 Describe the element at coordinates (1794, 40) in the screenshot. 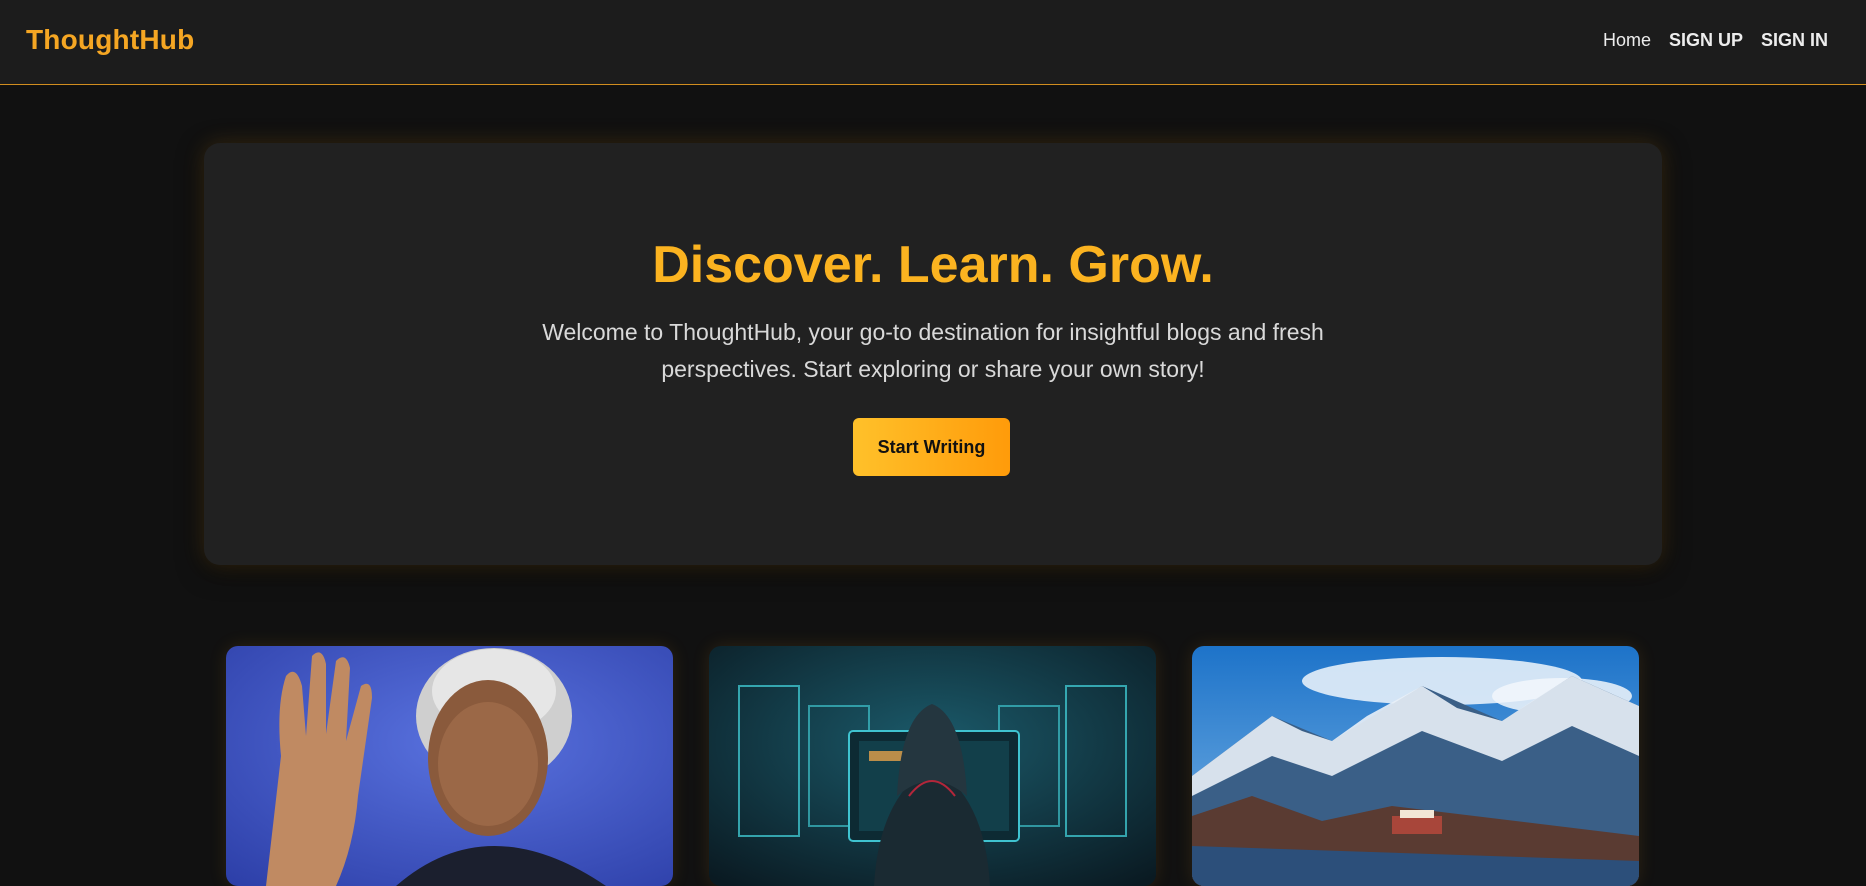

I see `nav-sign-in-link: SIGN IN` at that location.